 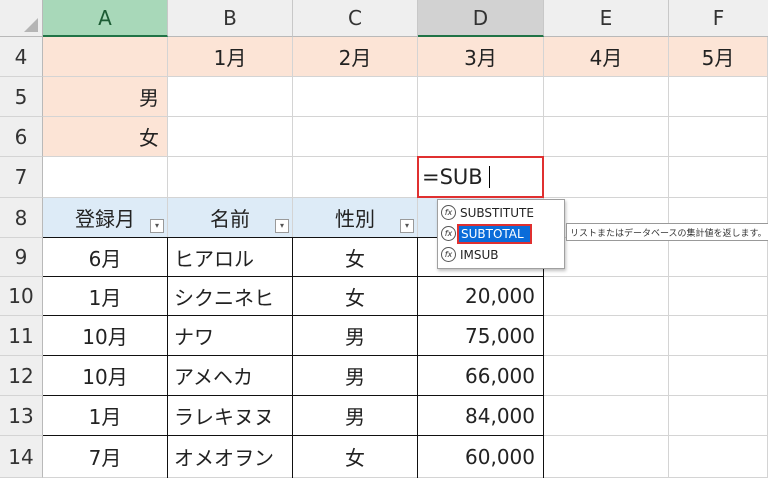 I want to click on cell-c6, so click(x=355, y=137).